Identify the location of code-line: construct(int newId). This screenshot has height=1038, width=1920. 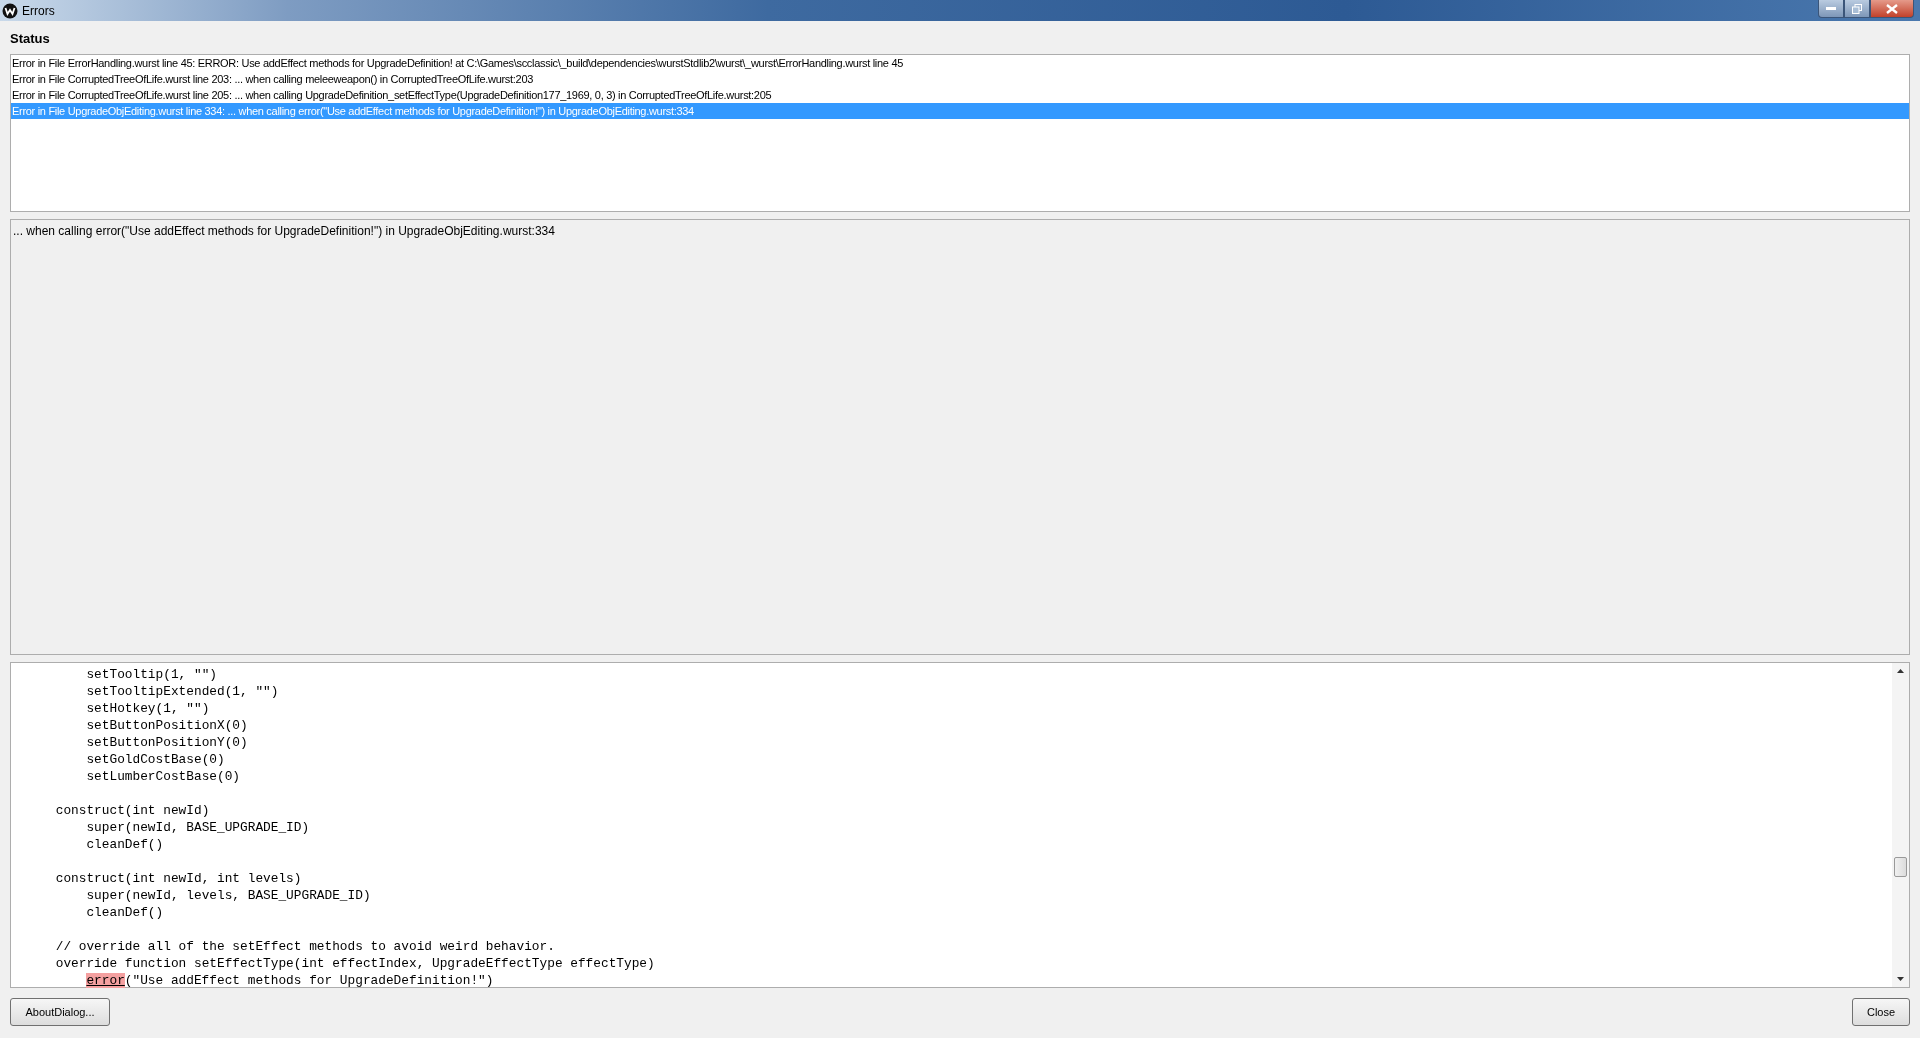
(132, 810).